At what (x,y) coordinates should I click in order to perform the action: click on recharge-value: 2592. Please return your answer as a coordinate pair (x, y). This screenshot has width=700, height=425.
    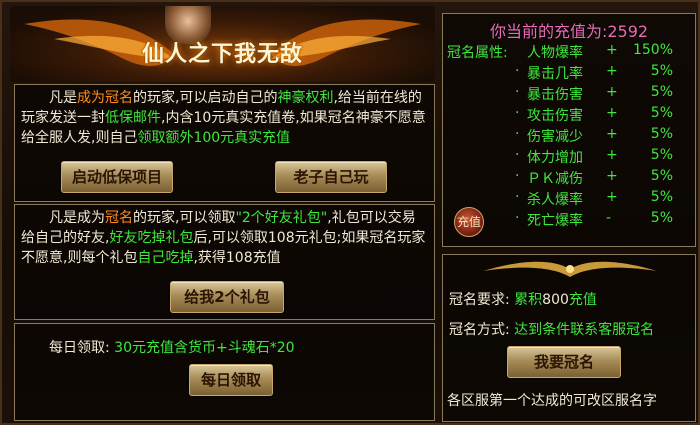
    Looking at the image, I should click on (628, 31).